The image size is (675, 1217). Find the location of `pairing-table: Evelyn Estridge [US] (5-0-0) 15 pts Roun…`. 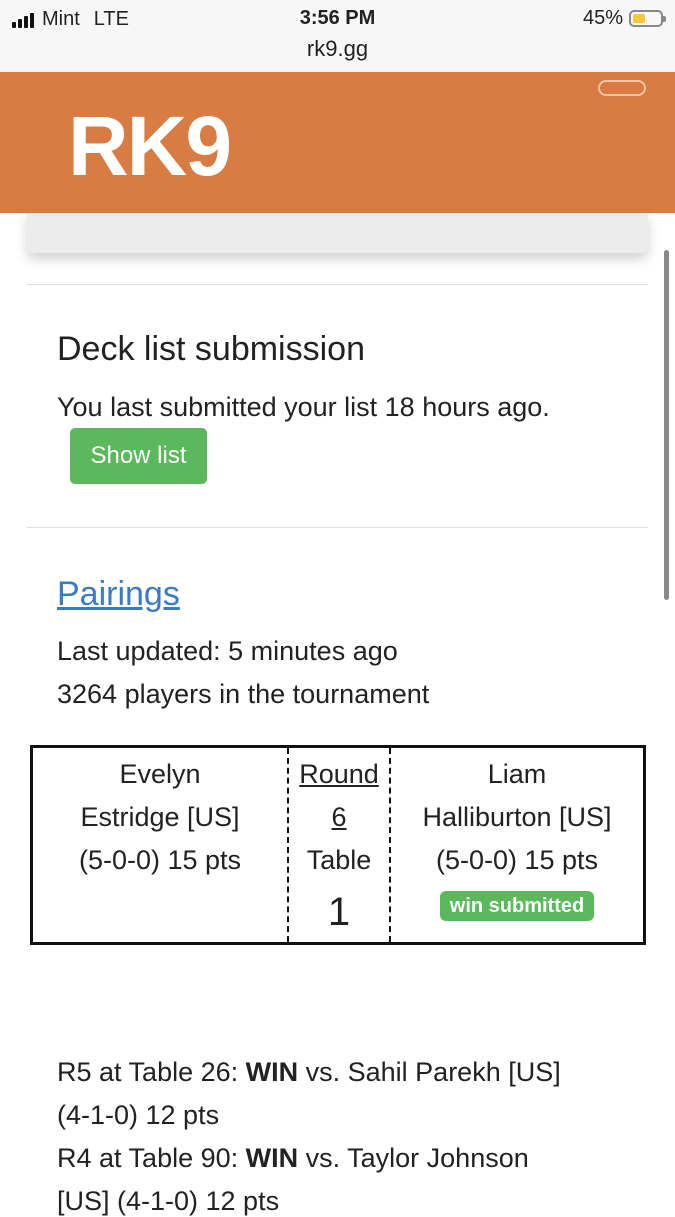

pairing-table: Evelyn Estridge [US] (5-0-0) 15 pts Roun… is located at coordinates (338, 845).